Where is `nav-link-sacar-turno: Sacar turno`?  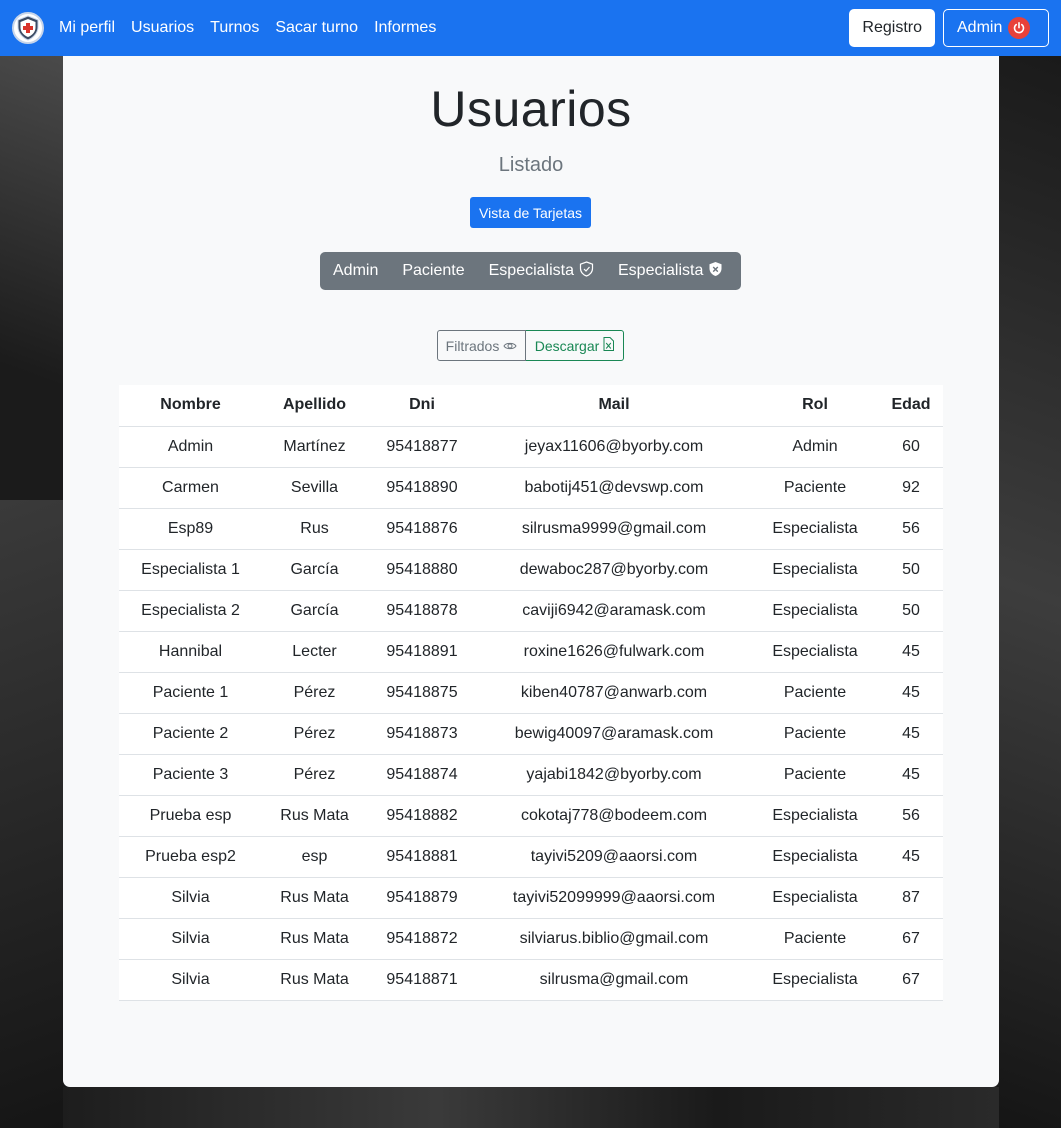
nav-link-sacar-turno: Sacar turno is located at coordinates (316, 28).